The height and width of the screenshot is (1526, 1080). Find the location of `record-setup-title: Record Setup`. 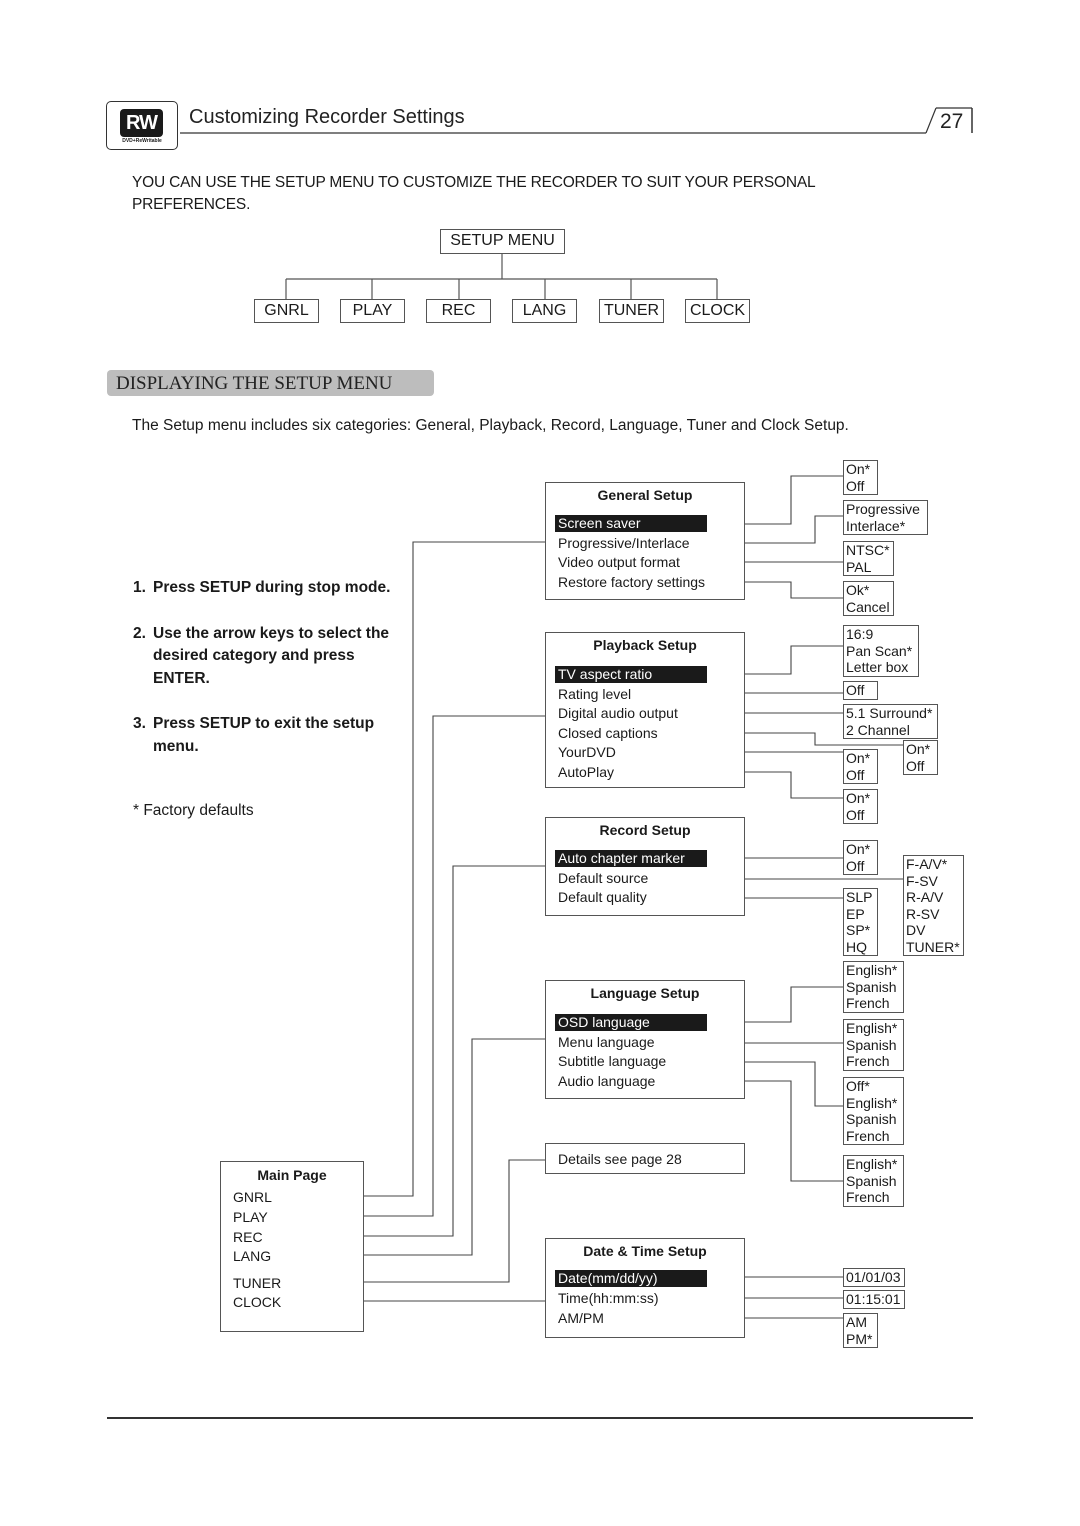

record-setup-title: Record Setup is located at coordinates (645, 830).